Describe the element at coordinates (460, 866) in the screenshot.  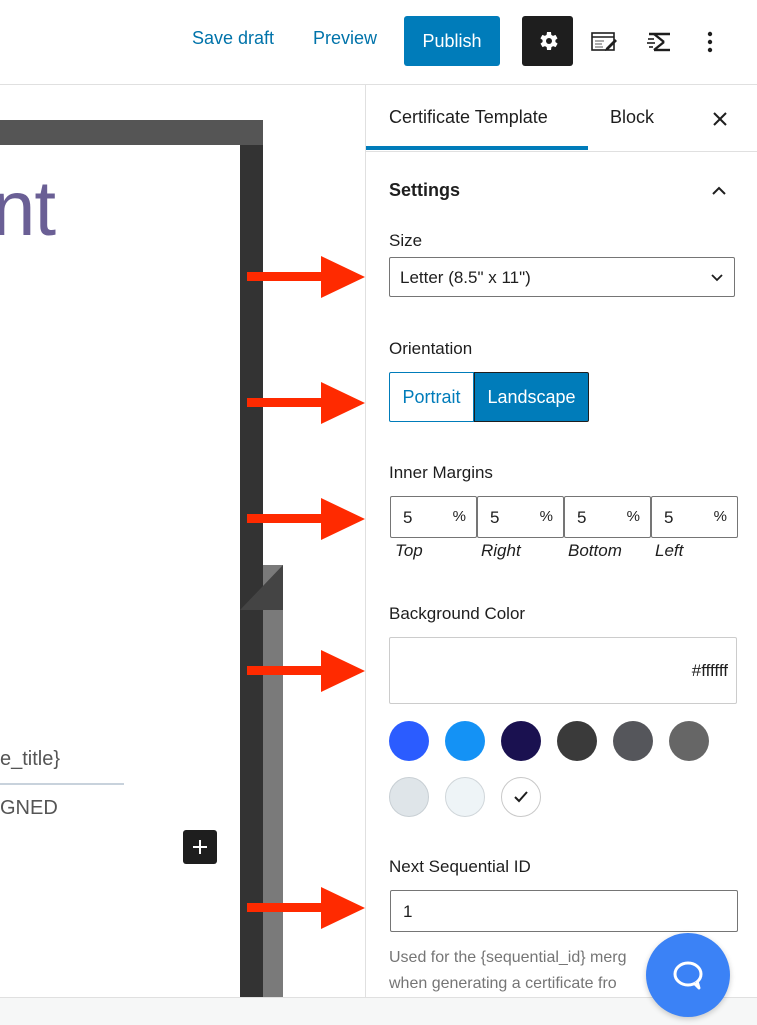
I see `sequential-id-label: Next Sequential ID` at that location.